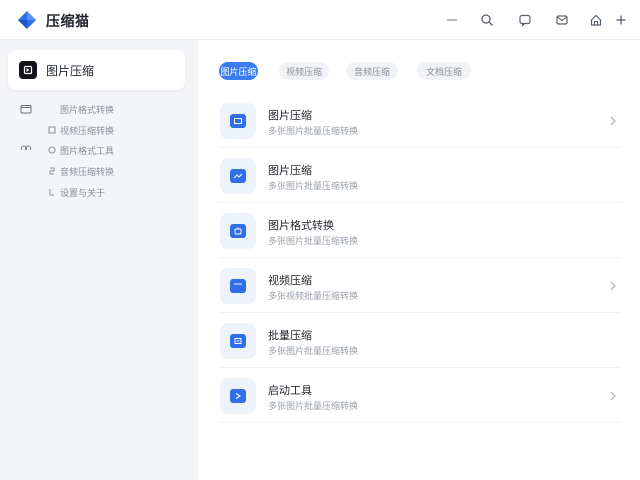 The height and width of the screenshot is (480, 640). Describe the element at coordinates (238, 71) in the screenshot. I see `tab-image-compress: 图片压缩` at that location.